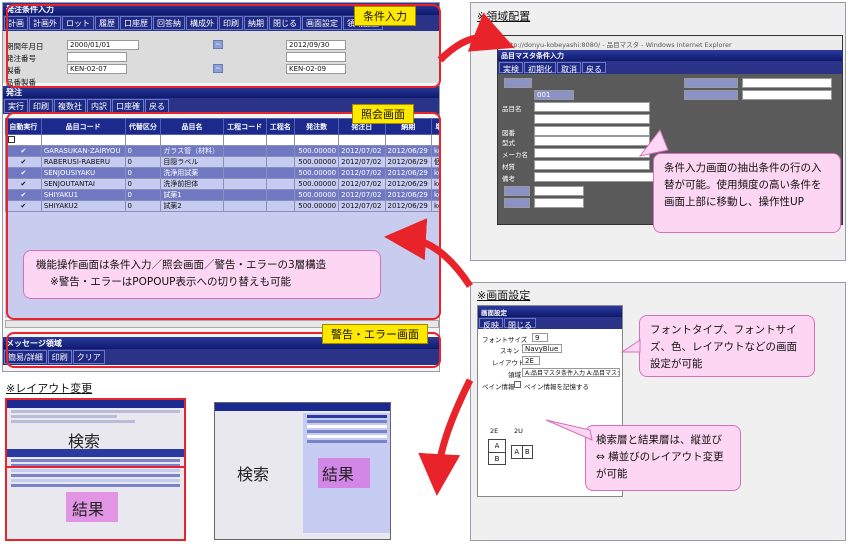  What do you see at coordinates (385, 16) in the screenshot?
I see `tag-cond-input: 条件入力` at bounding box center [385, 16].